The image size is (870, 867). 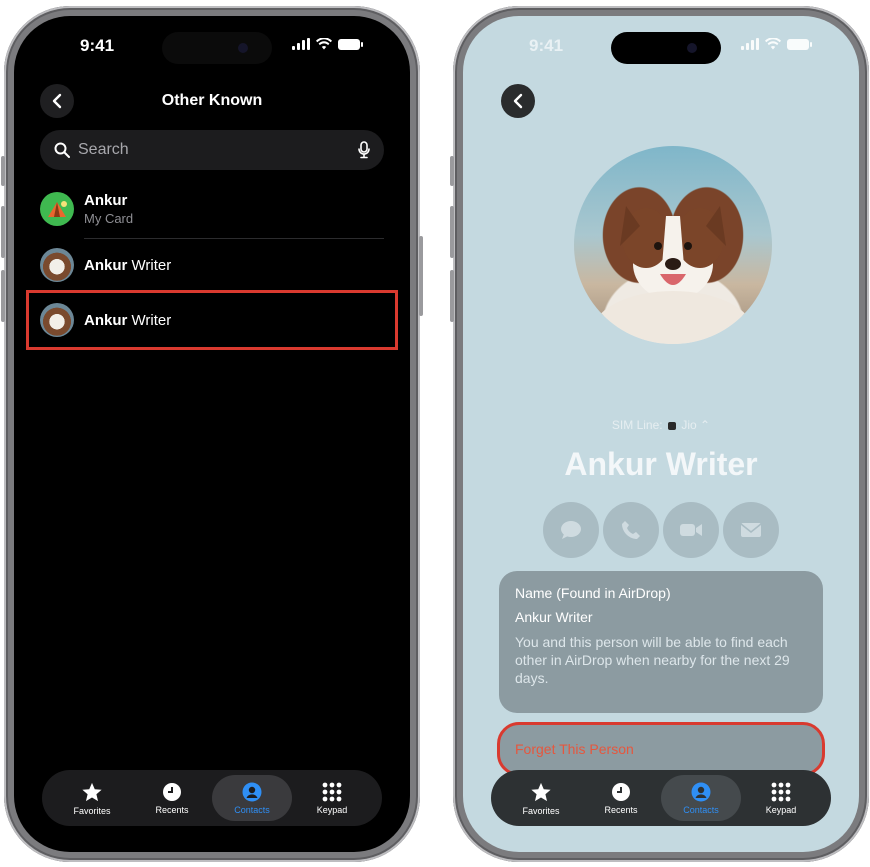 I want to click on list-item-my-card: Ankur My Card, so click(x=212, y=209).